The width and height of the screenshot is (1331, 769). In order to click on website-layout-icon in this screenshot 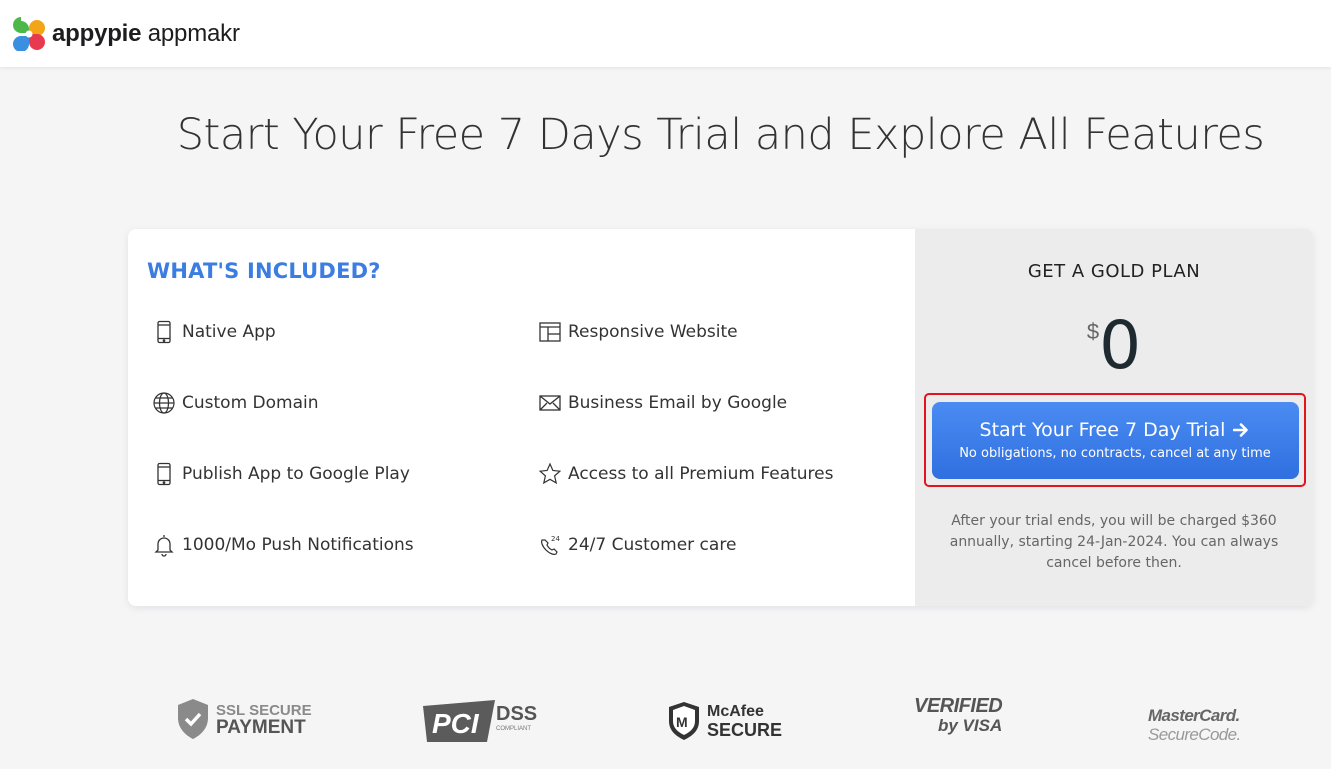, I will do `click(550, 332)`.